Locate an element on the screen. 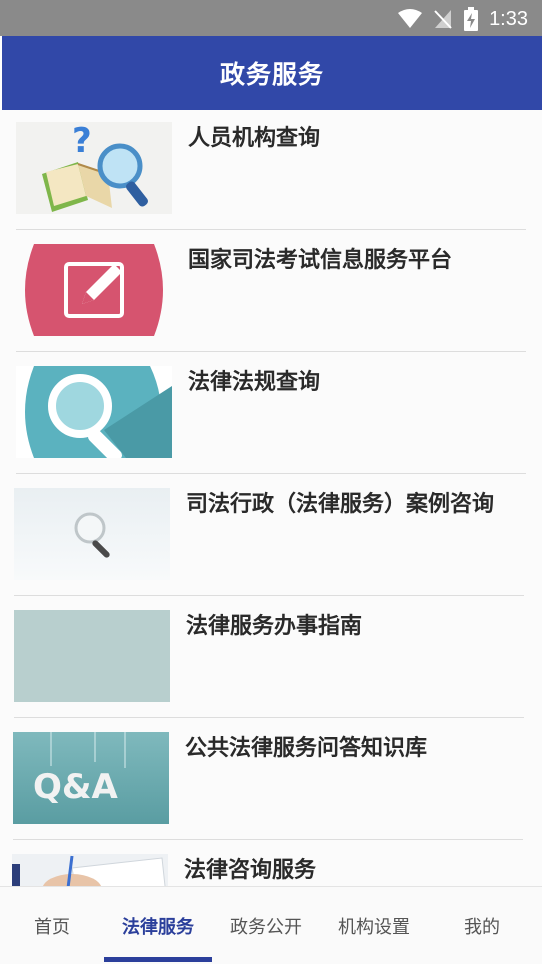 This screenshot has width=542, height=964. tab-label: 法律服务 is located at coordinates (158, 927).